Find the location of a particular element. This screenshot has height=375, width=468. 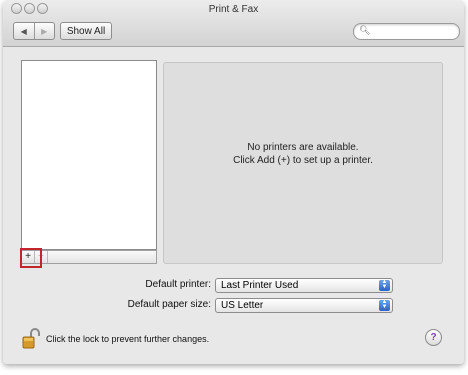

default-printer-value: Last Printer Used is located at coordinates (260, 285).